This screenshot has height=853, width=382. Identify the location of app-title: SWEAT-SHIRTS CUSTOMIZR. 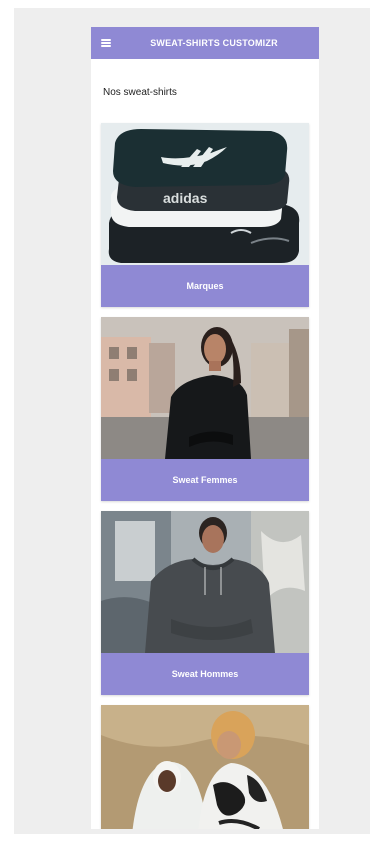
(214, 43).